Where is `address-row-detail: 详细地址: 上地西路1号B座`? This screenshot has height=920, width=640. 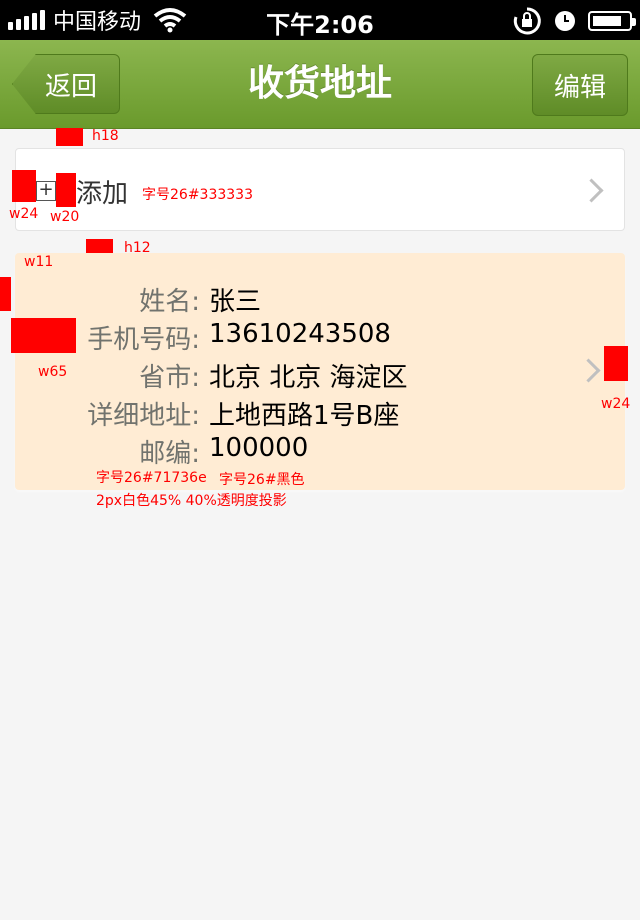
address-row-detail: 详细地址: 上地西路1号B座 is located at coordinates (315, 414).